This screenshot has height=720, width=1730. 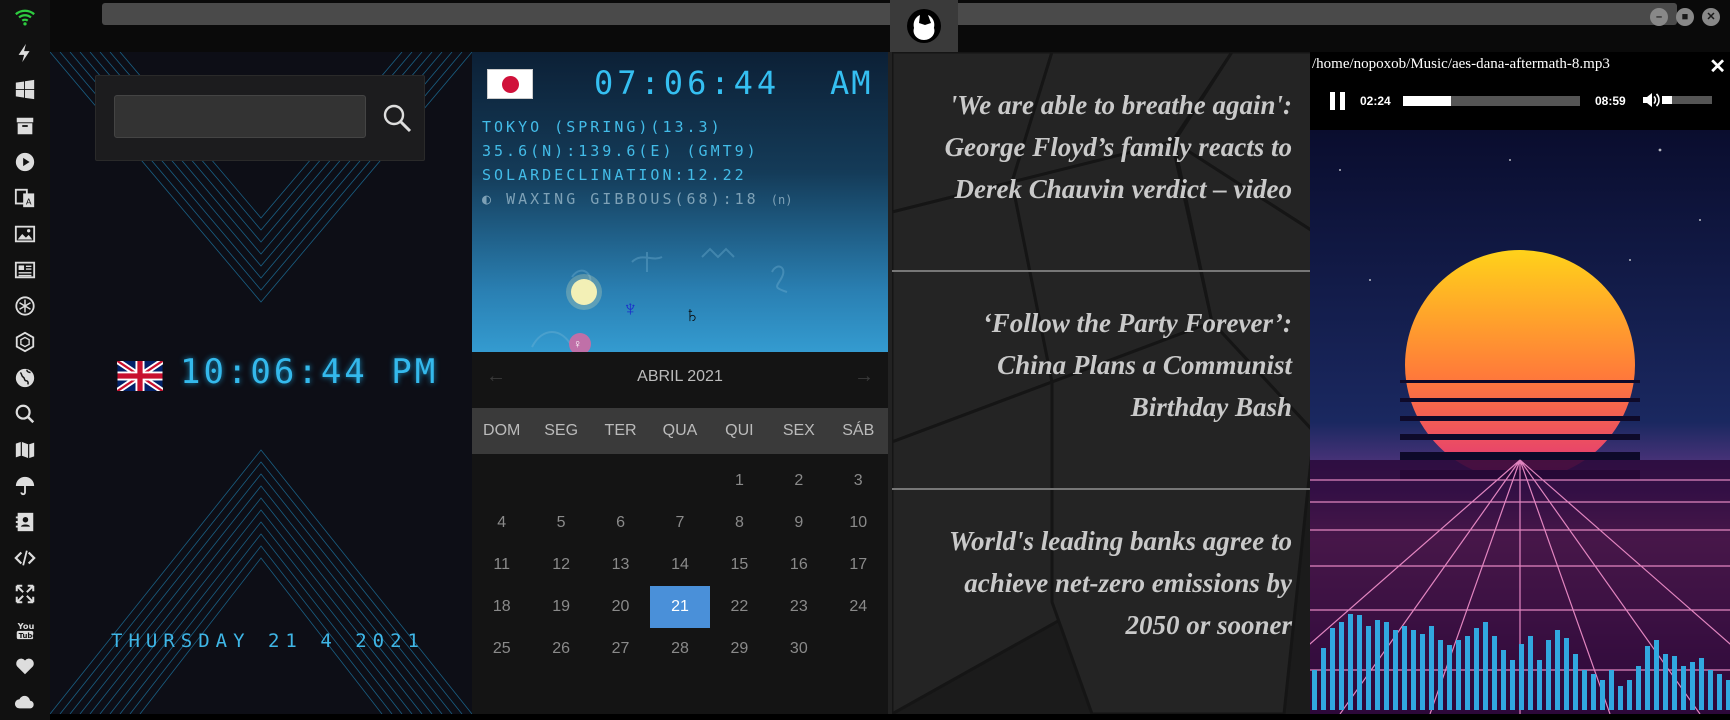 I want to click on calendar-day: 26, so click(x=560, y=649).